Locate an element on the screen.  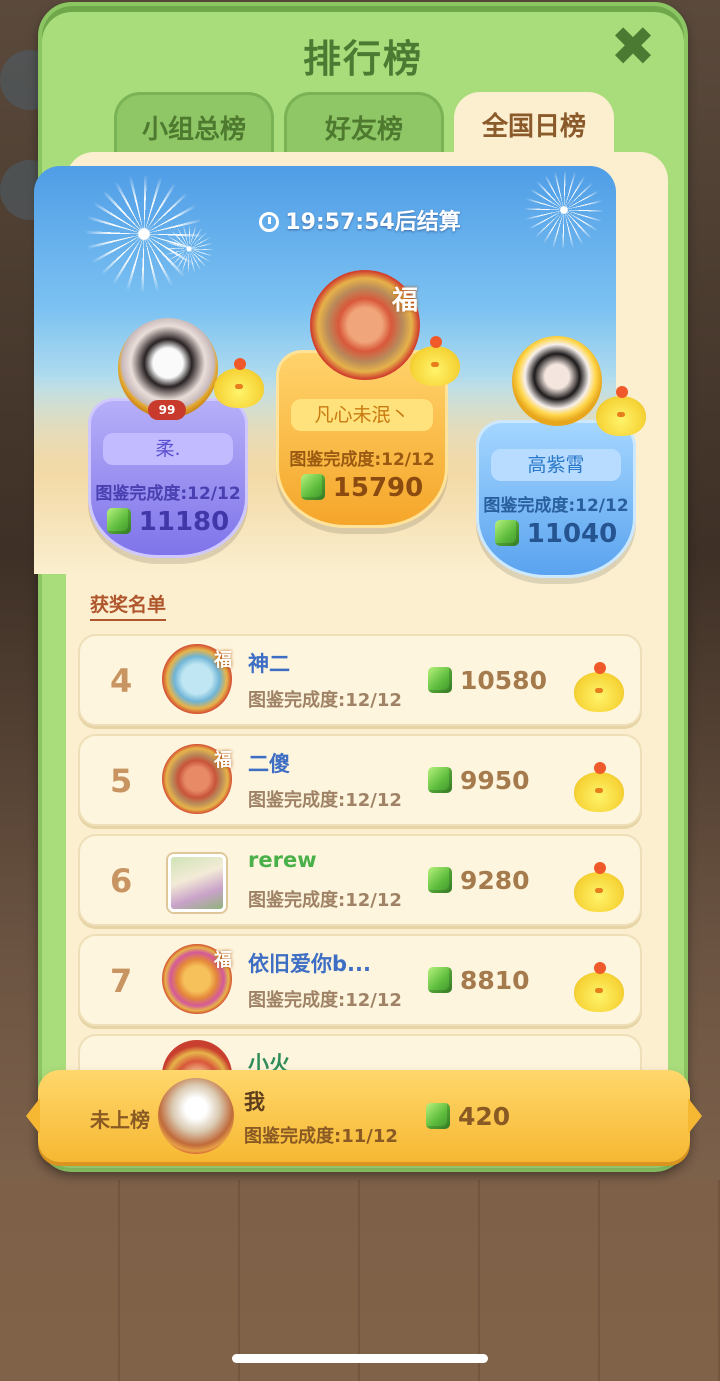
player-score: 11180 is located at coordinates (184, 522).